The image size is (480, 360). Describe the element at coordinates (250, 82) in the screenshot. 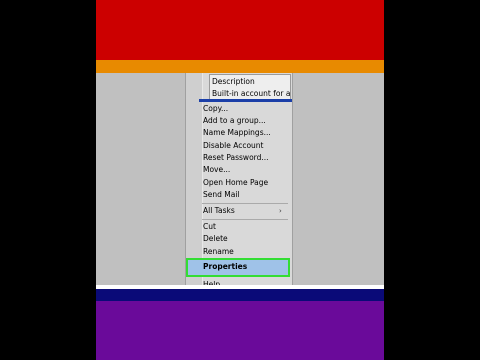

I see `column-header-description: Description` at that location.